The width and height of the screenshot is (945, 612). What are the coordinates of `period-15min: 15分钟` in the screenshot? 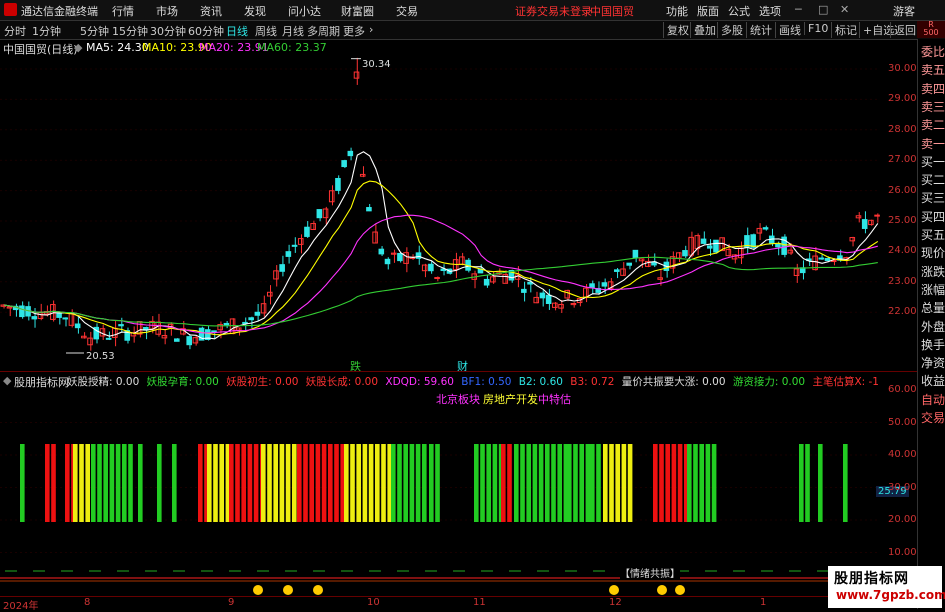 It's located at (130, 31).